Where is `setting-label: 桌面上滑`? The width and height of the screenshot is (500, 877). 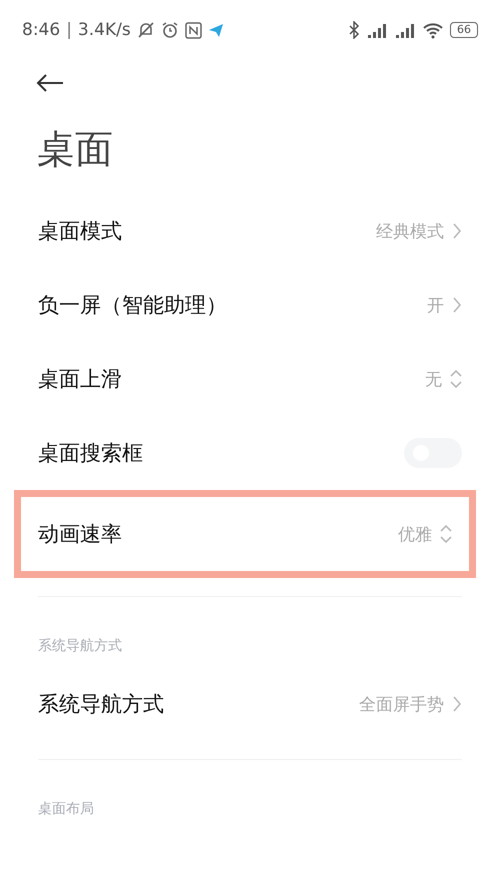
setting-label: 桌面上滑 is located at coordinates (231, 379).